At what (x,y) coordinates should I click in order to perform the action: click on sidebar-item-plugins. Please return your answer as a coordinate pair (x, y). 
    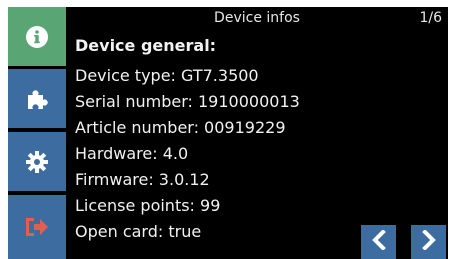
    Looking at the image, I should click on (37, 99).